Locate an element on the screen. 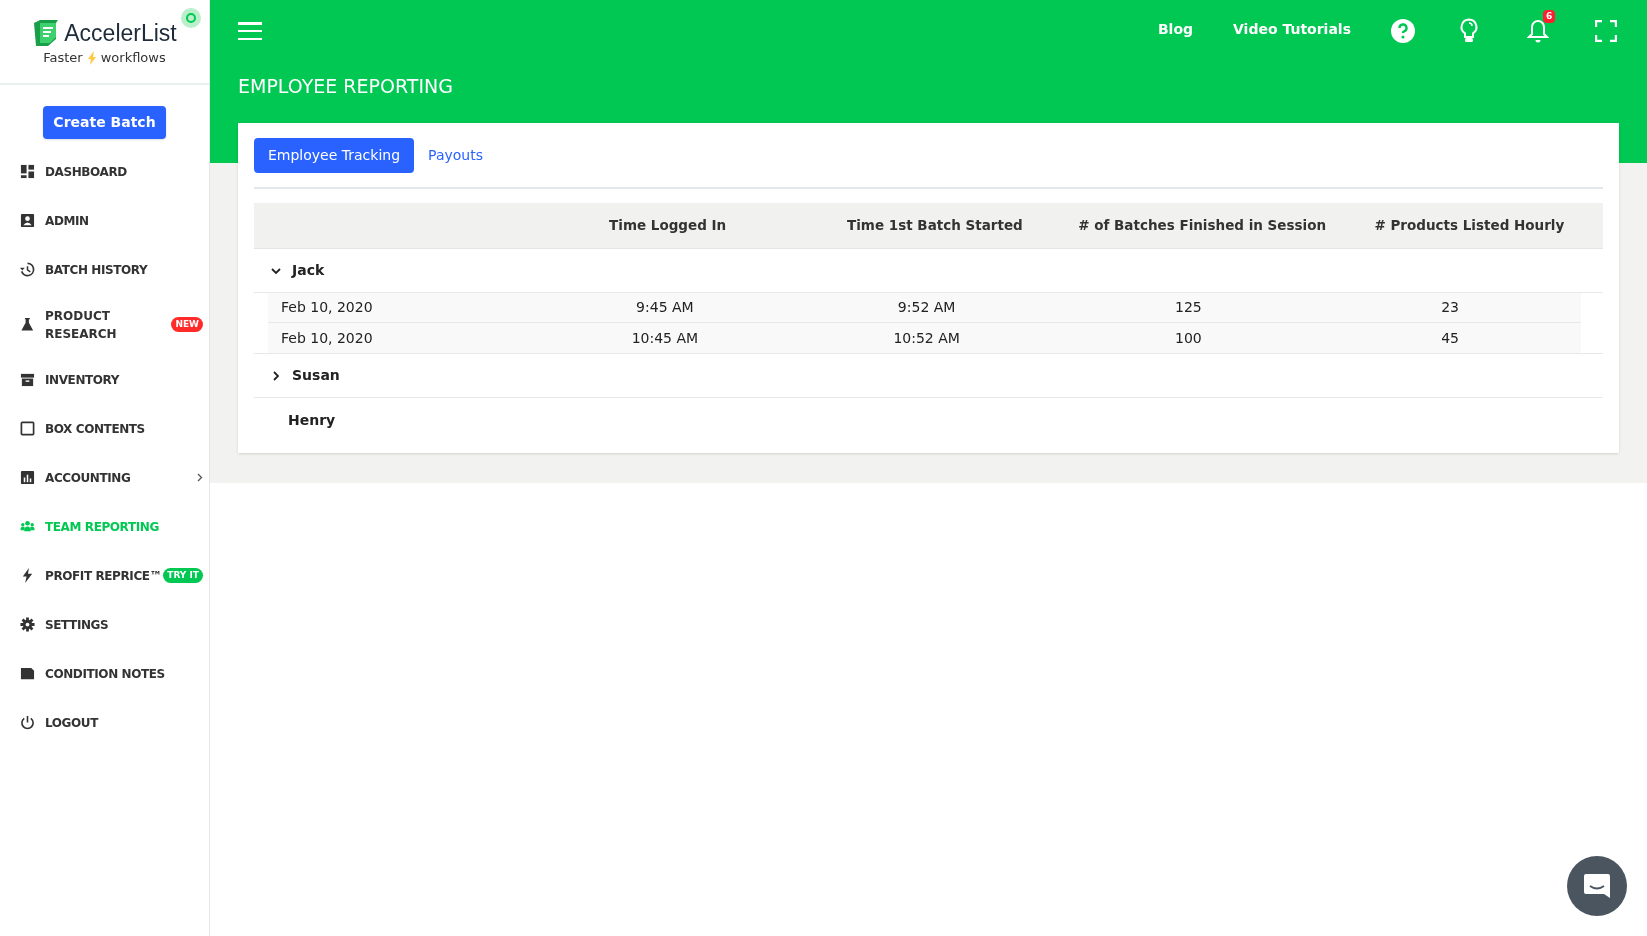 This screenshot has width=1647, height=936. column-header: # of Batches Finished in Session is located at coordinates (1202, 226).